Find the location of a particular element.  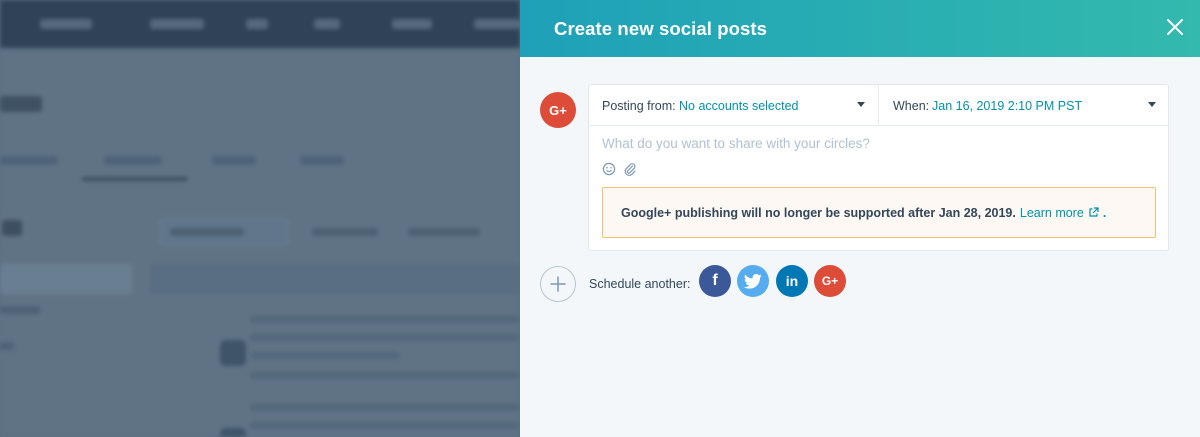

linkedin-network-button: in is located at coordinates (792, 281).